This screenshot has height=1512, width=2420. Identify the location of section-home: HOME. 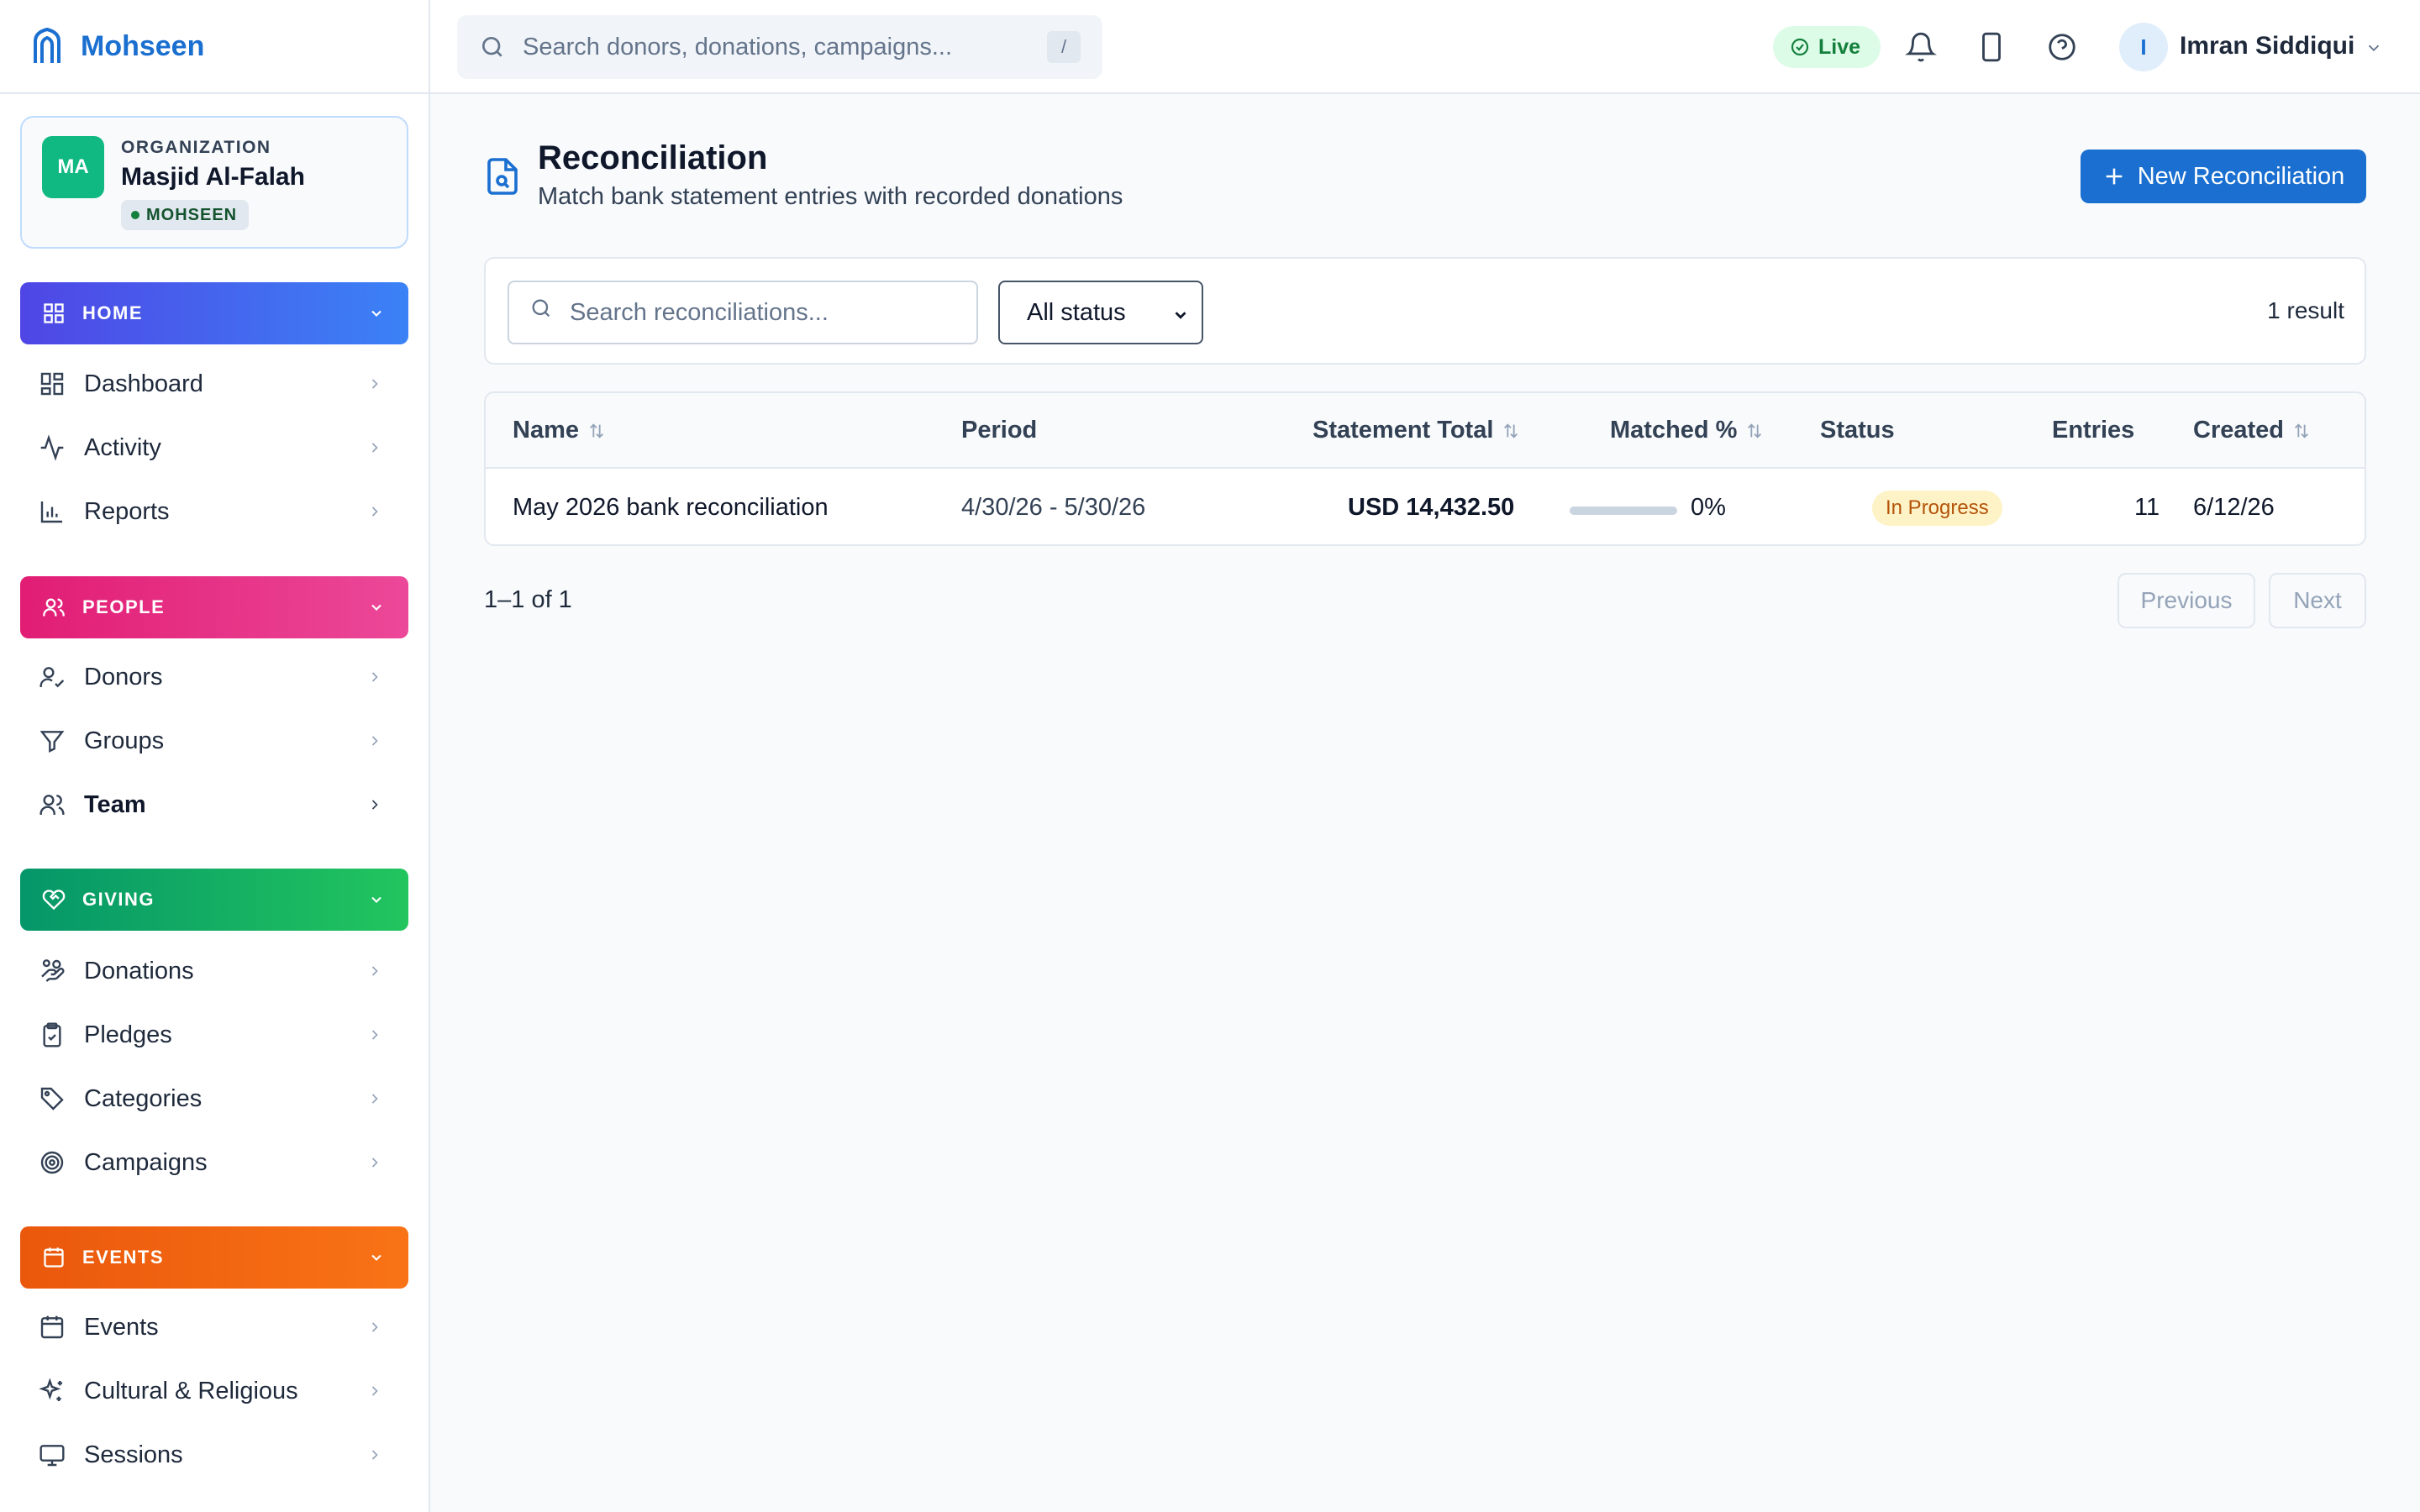
(214, 313).